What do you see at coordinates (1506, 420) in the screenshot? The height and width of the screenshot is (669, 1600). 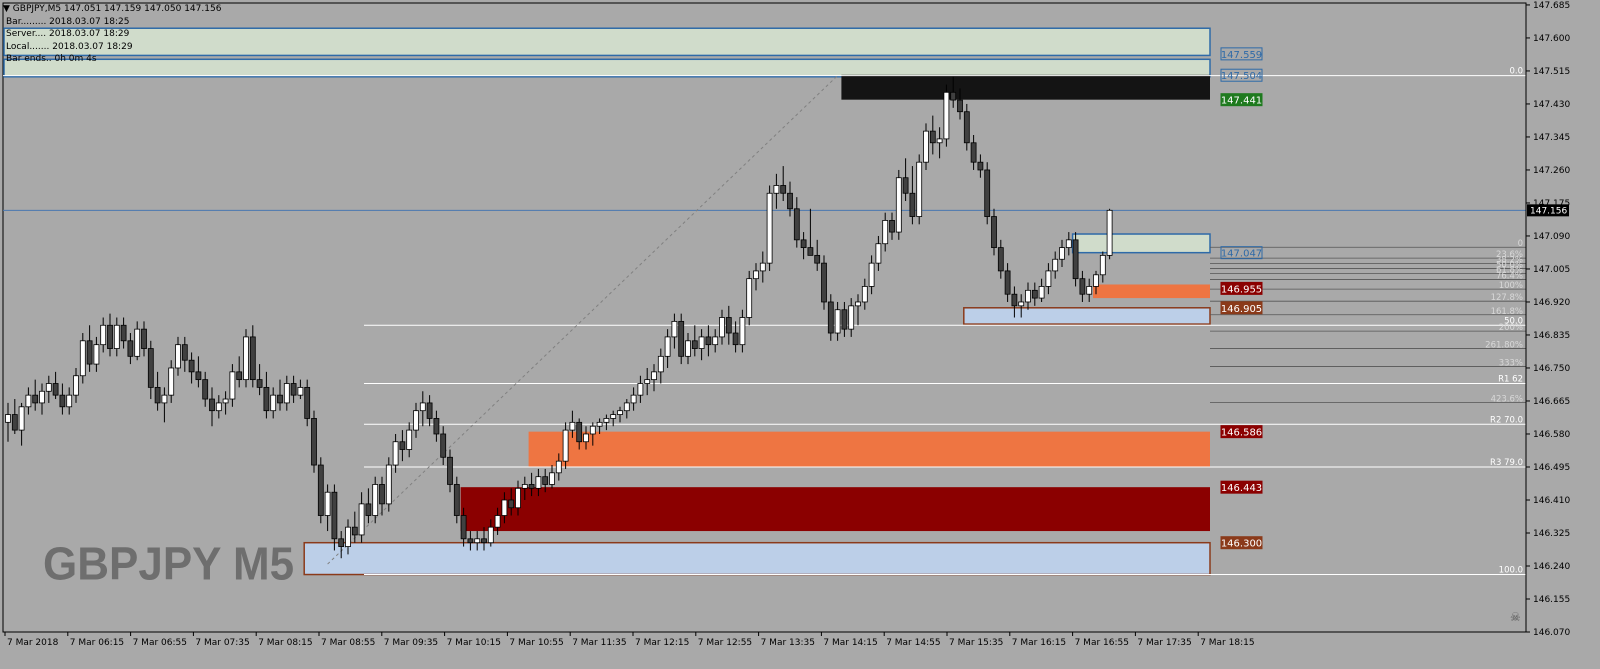 I see `fib-label: R2 70.0` at bounding box center [1506, 420].